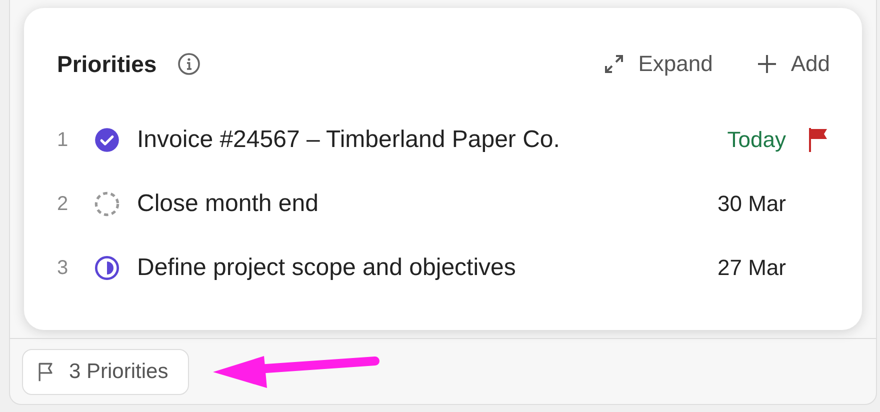  I want to click on priority-item: 2 Close month end 30 Mar, so click(443, 204).